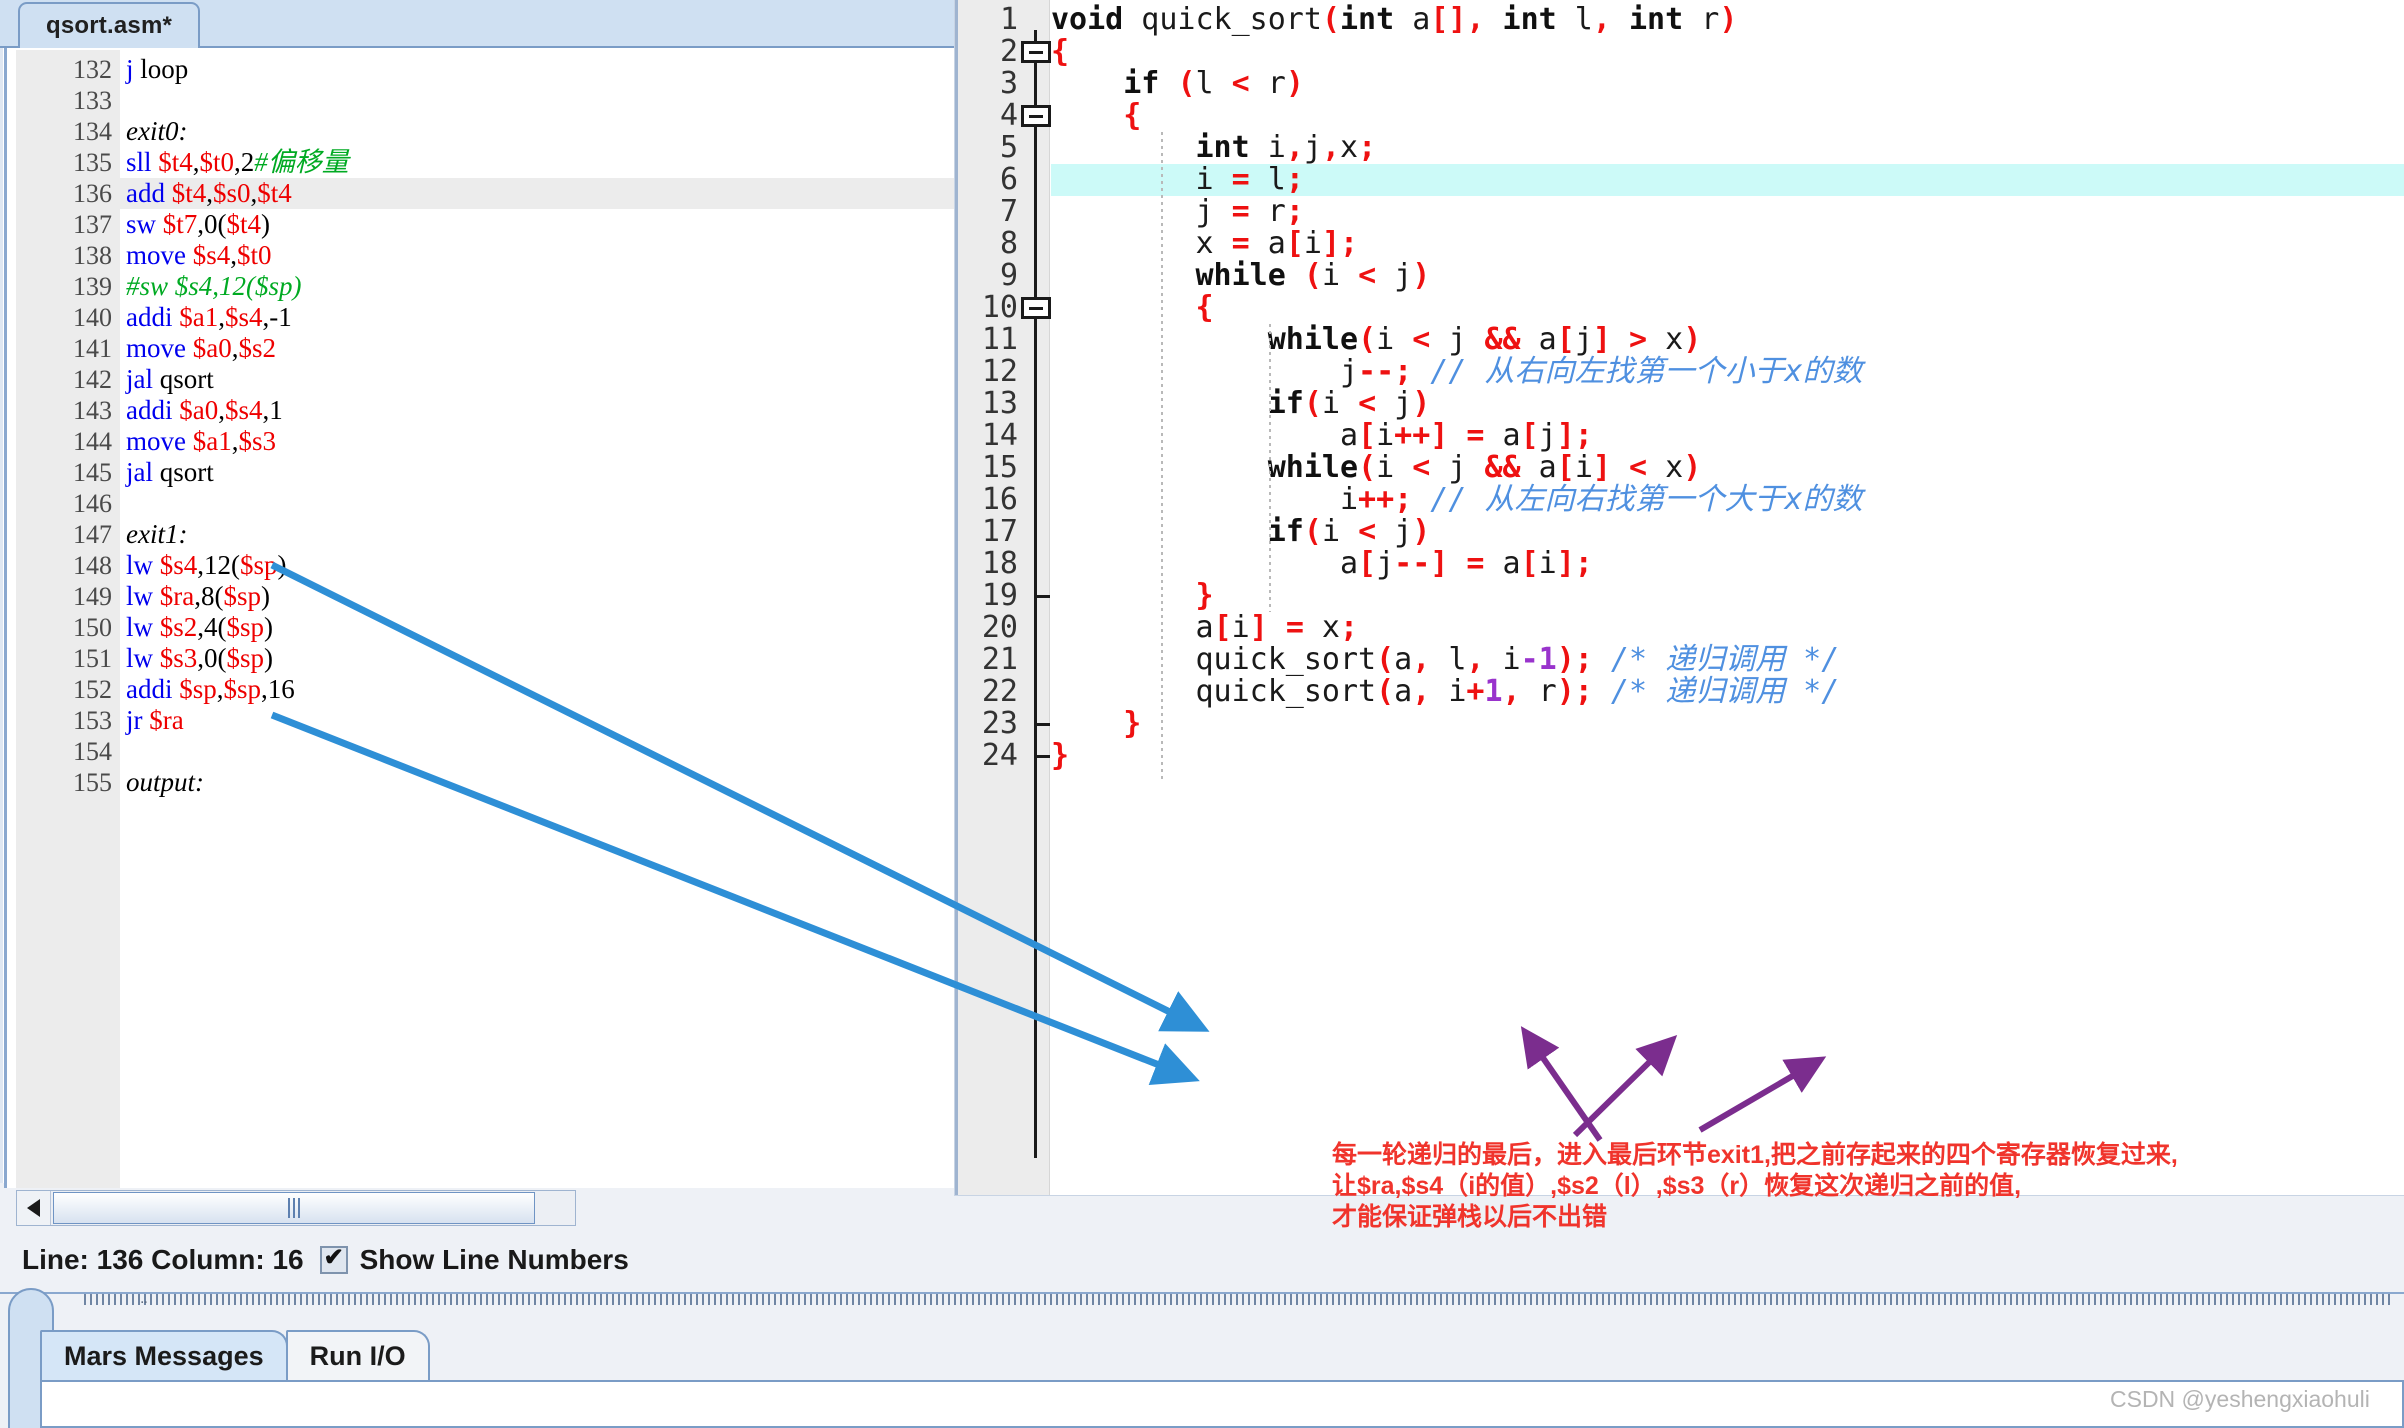 Image resolution: width=2404 pixels, height=1428 pixels. I want to click on c-line-number: 21, so click(999, 659).